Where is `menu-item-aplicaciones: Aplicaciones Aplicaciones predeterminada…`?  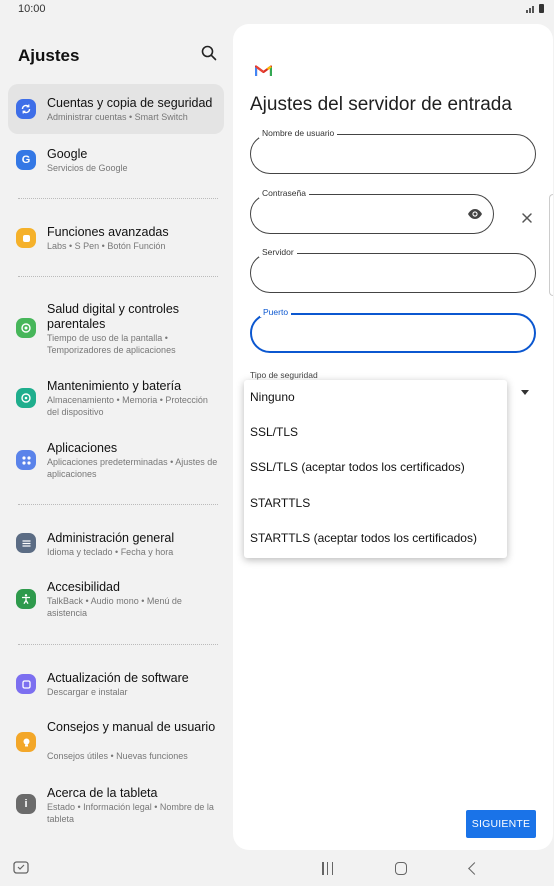
menu-item-aplicaciones: Aplicaciones Aplicaciones predeterminada… is located at coordinates (116, 461).